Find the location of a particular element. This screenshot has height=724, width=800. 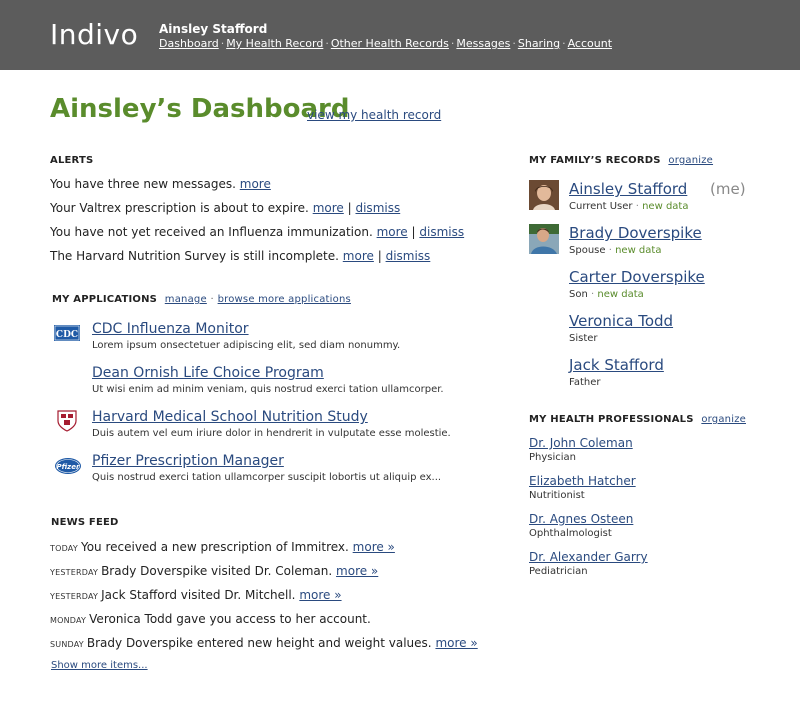

cdc-logo-text: CDC is located at coordinates (67, 335).